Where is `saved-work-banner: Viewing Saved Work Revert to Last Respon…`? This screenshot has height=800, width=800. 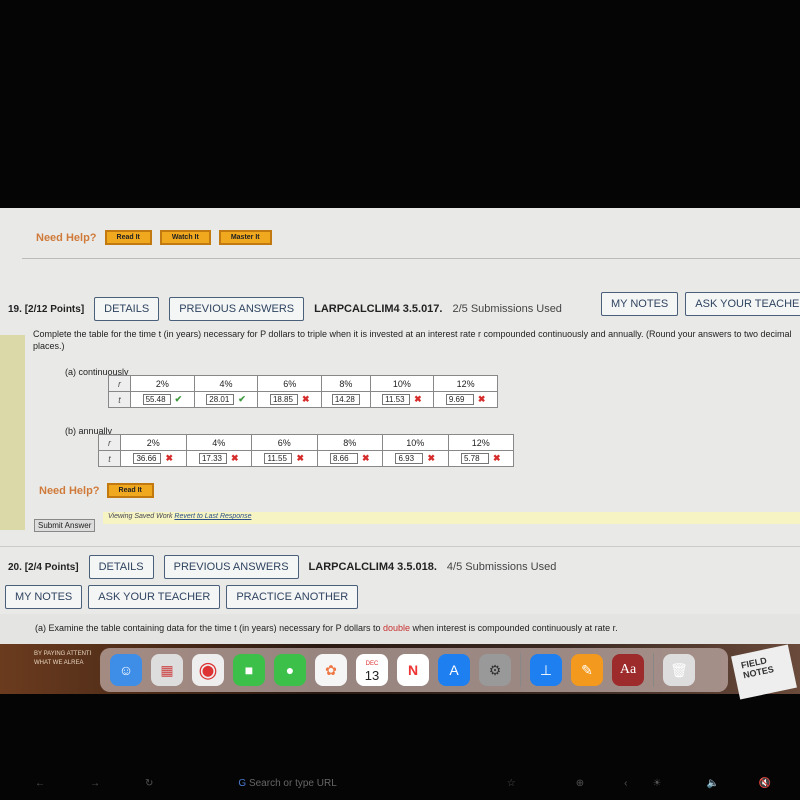 saved-work-banner: Viewing Saved Work Revert to Last Respon… is located at coordinates (451, 518).